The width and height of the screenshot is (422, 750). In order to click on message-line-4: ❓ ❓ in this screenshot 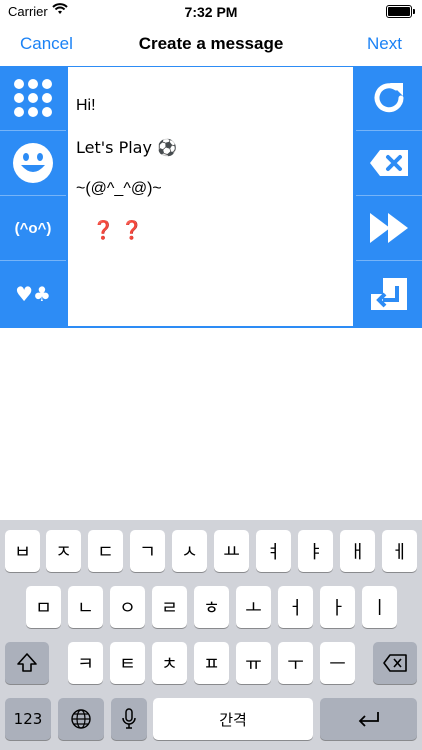, I will do `click(118, 230)`.